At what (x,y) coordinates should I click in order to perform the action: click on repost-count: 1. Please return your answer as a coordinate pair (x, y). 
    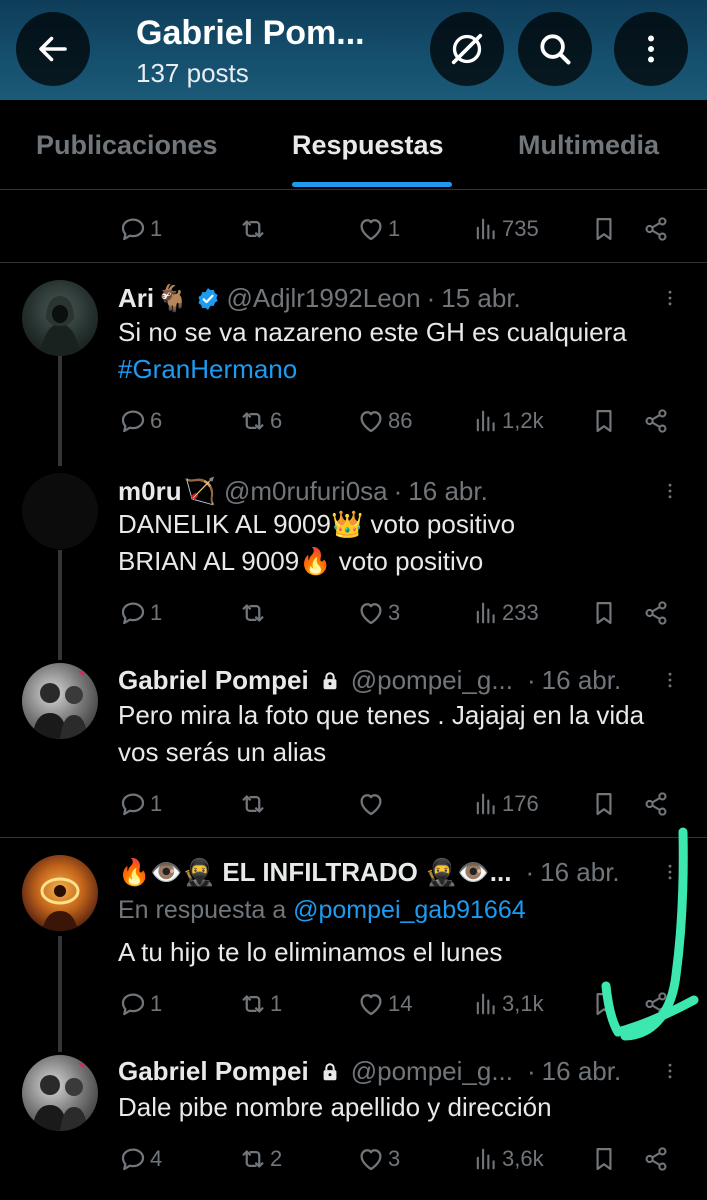
    Looking at the image, I should click on (276, 1003).